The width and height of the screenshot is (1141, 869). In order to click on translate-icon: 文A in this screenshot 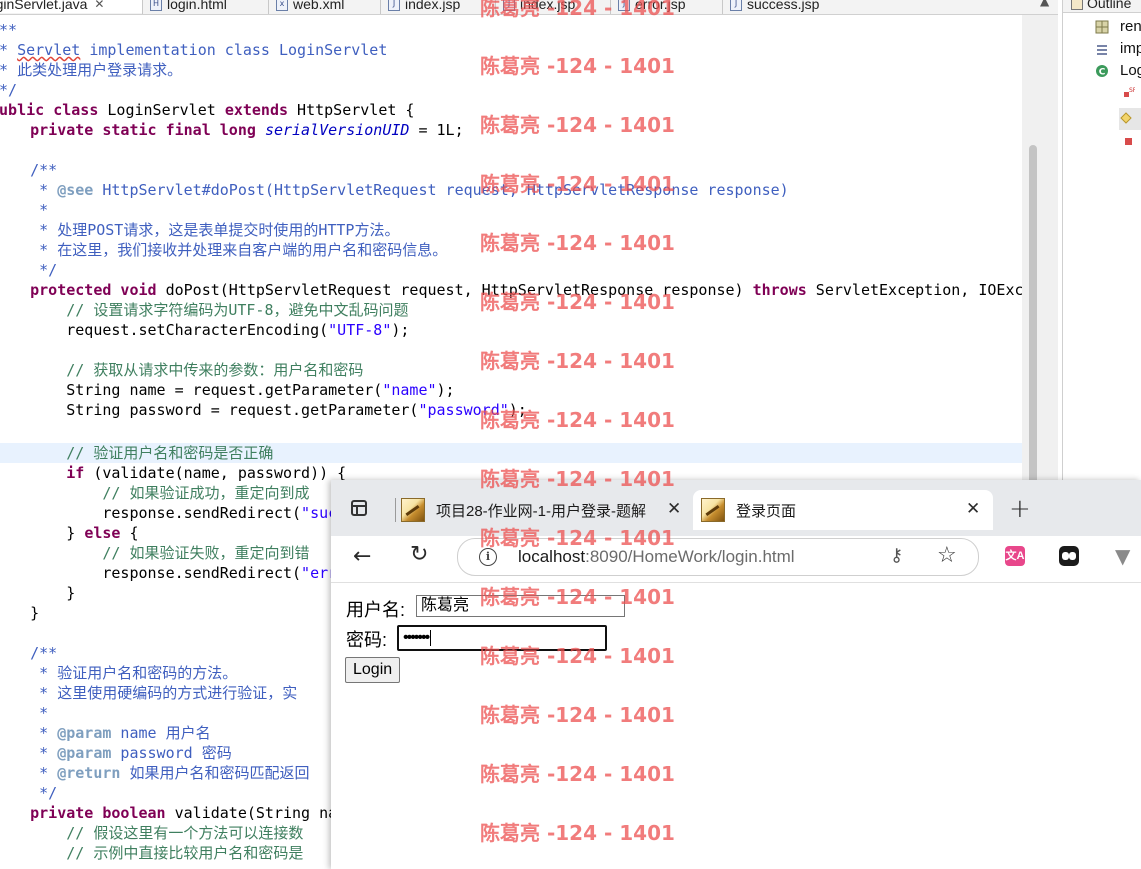, I will do `click(1015, 556)`.